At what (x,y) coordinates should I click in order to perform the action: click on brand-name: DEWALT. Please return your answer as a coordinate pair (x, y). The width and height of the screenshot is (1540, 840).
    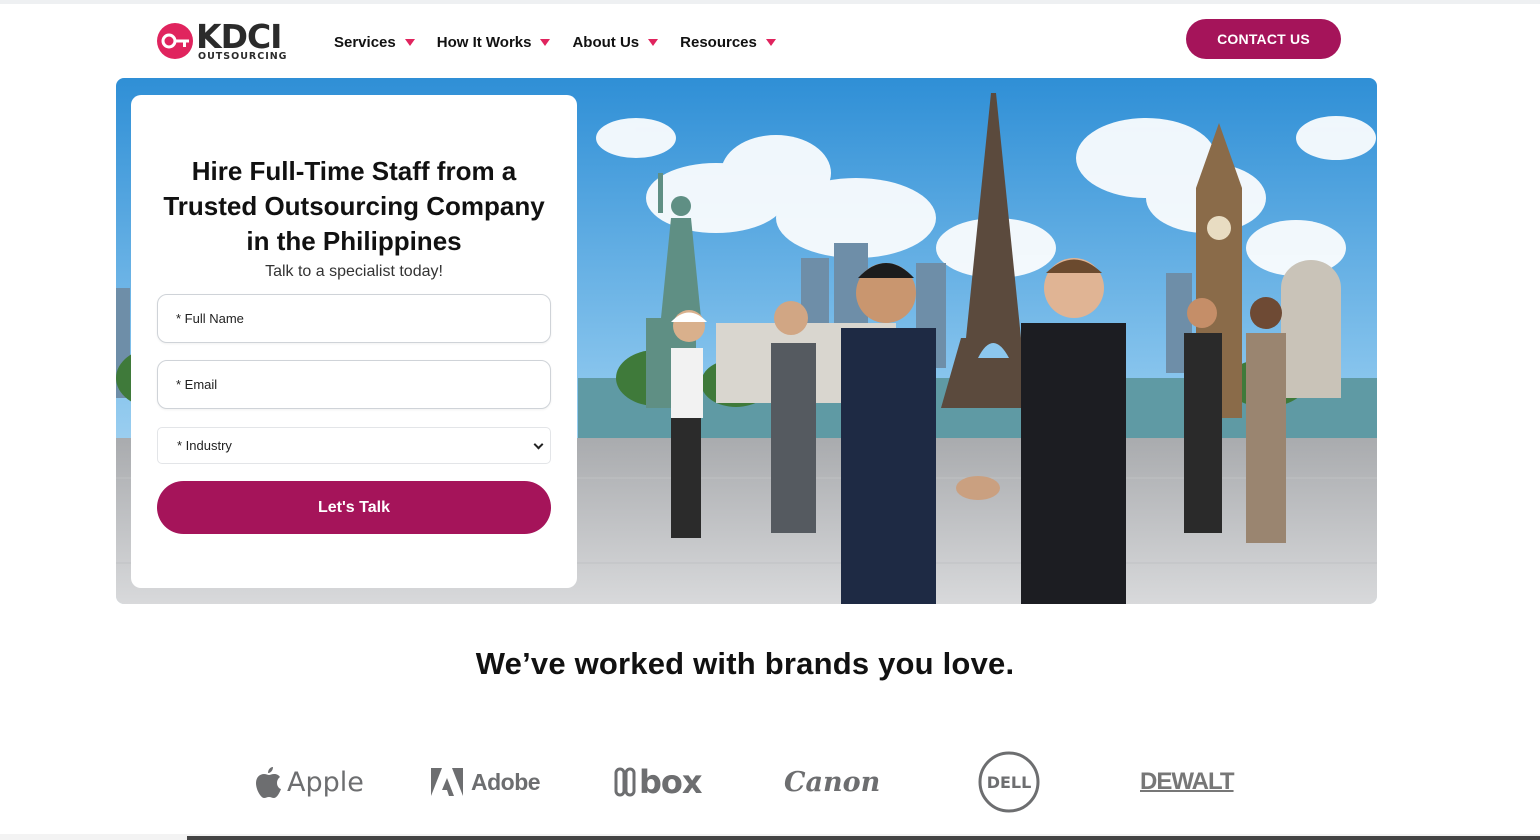
    Looking at the image, I should click on (1187, 781).